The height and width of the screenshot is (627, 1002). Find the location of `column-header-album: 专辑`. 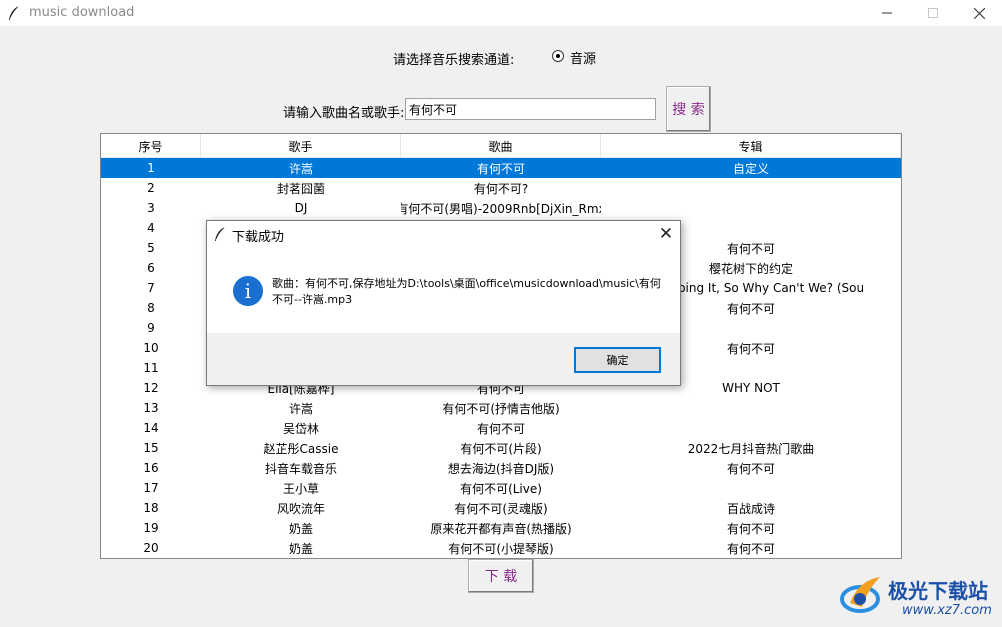

column-header-album: 专辑 is located at coordinates (751, 146).